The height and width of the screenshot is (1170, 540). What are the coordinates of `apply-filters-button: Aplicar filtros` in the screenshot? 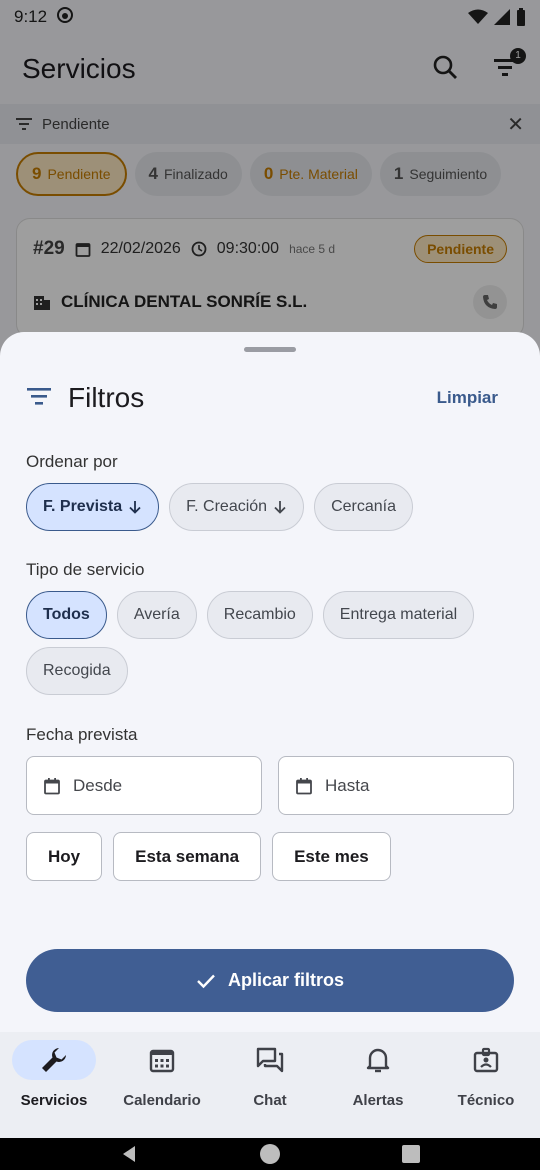 It's located at (270, 980).